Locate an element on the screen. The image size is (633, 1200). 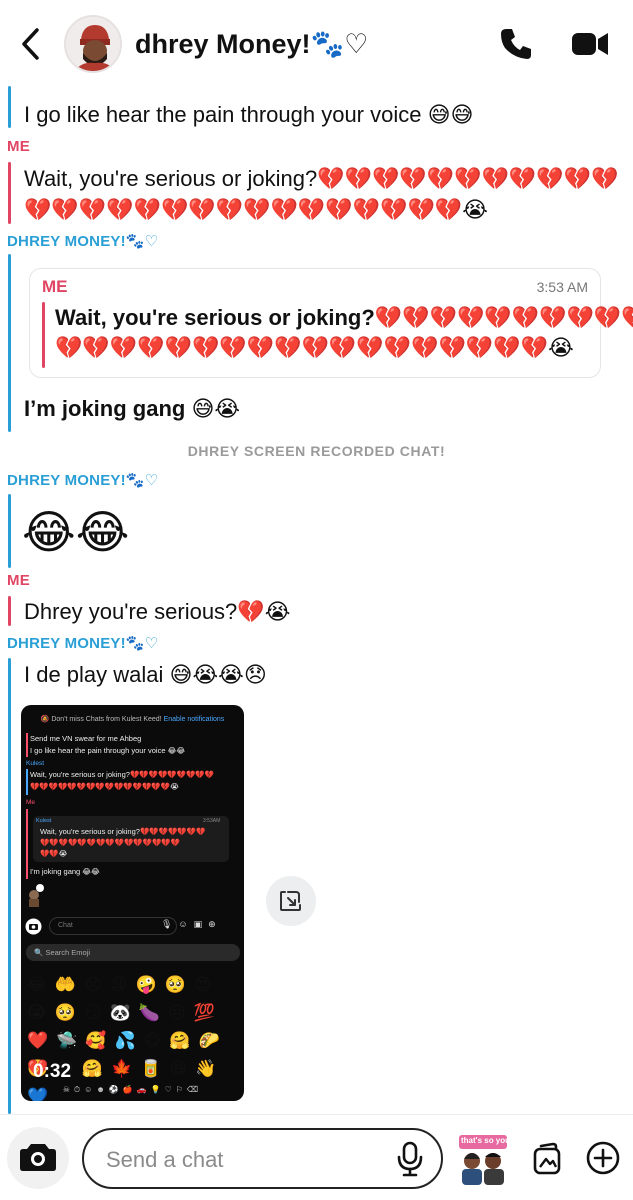
bitmoji-avatar-icon is located at coordinates (93, 44).